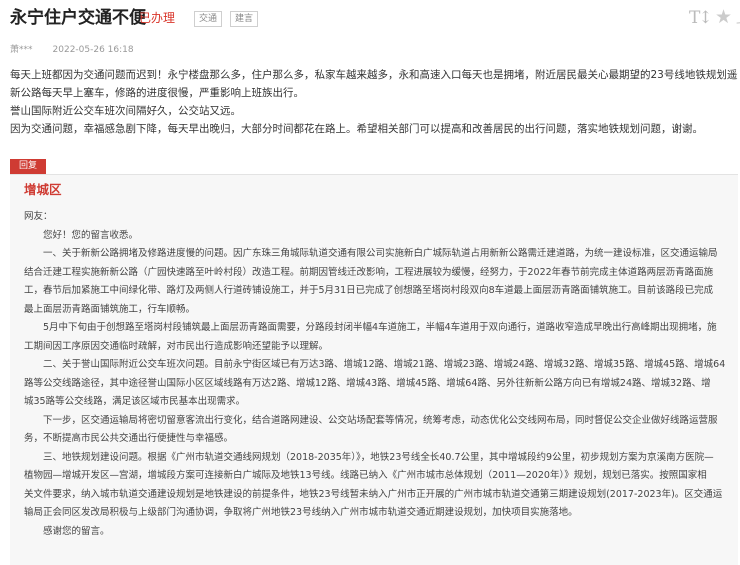 This screenshot has height=565, width=740. What do you see at coordinates (21, 50) in the screenshot?
I see `author-name: 萧***` at bounding box center [21, 50].